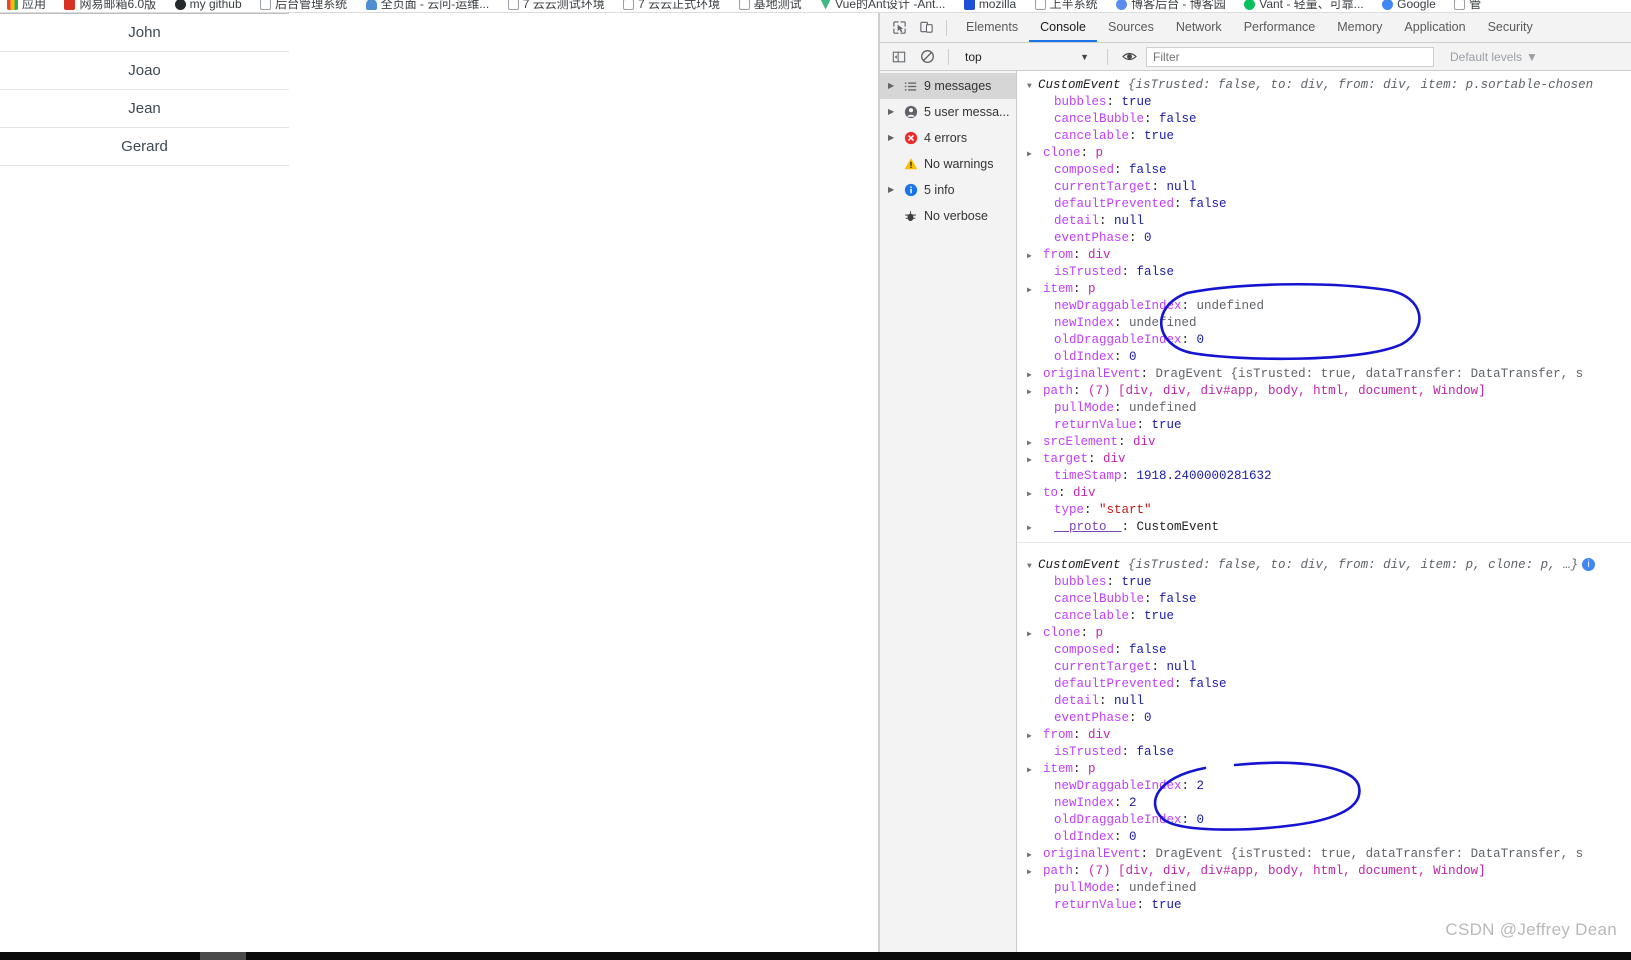 The width and height of the screenshot is (1631, 960). Describe the element at coordinates (1510, 27) in the screenshot. I see `tab-security: Security` at that location.